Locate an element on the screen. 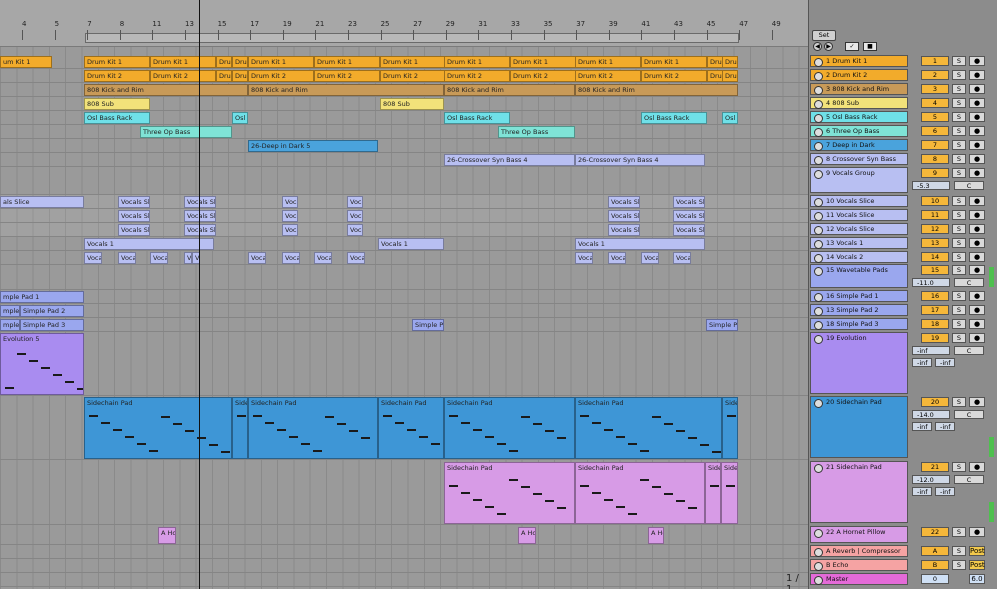 This screenshot has height=589, width=997. track-name: Master is located at coordinates (859, 579).